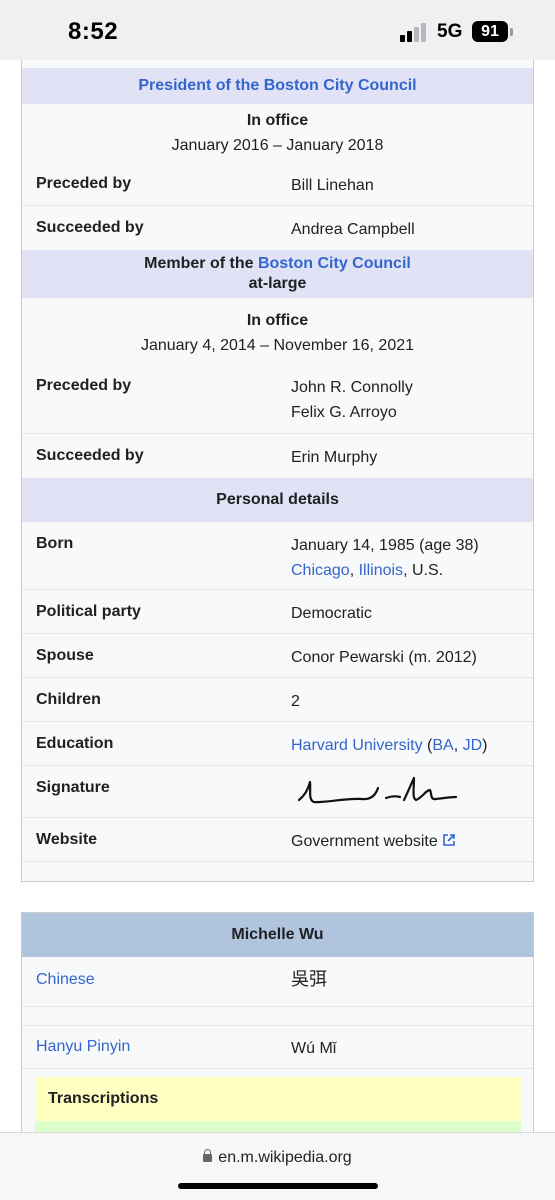 This screenshot has width=555, height=1200. Describe the element at coordinates (277, 184) in the screenshot. I see `office1-preceded-row: Preceded by Bill Linehan` at that location.